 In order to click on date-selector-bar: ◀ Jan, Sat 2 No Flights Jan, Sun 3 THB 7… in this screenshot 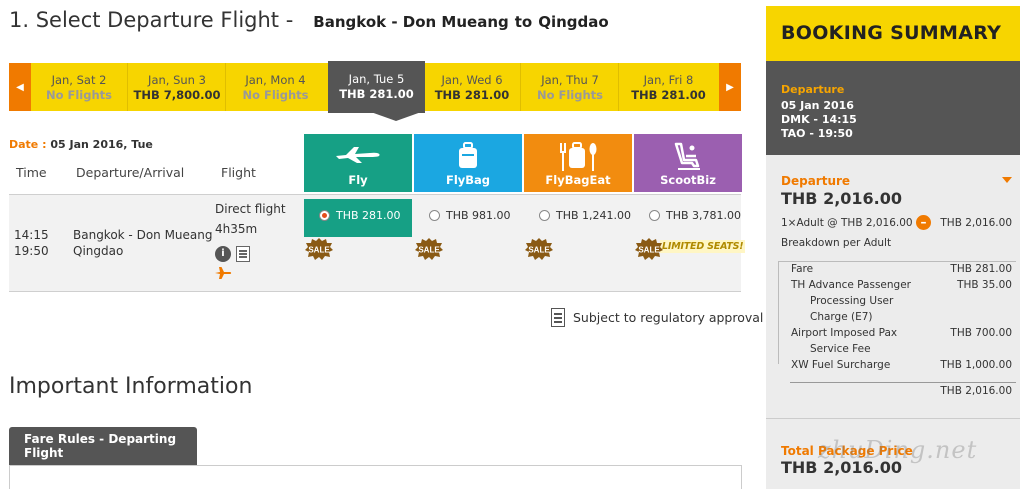, I will do `click(375, 87)`.